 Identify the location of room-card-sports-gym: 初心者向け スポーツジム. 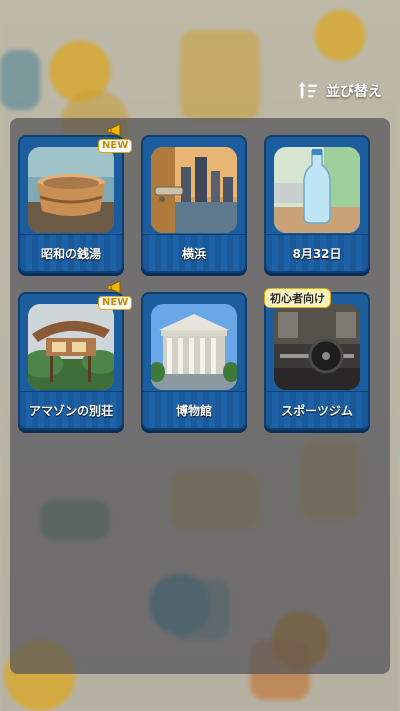
(317, 359).